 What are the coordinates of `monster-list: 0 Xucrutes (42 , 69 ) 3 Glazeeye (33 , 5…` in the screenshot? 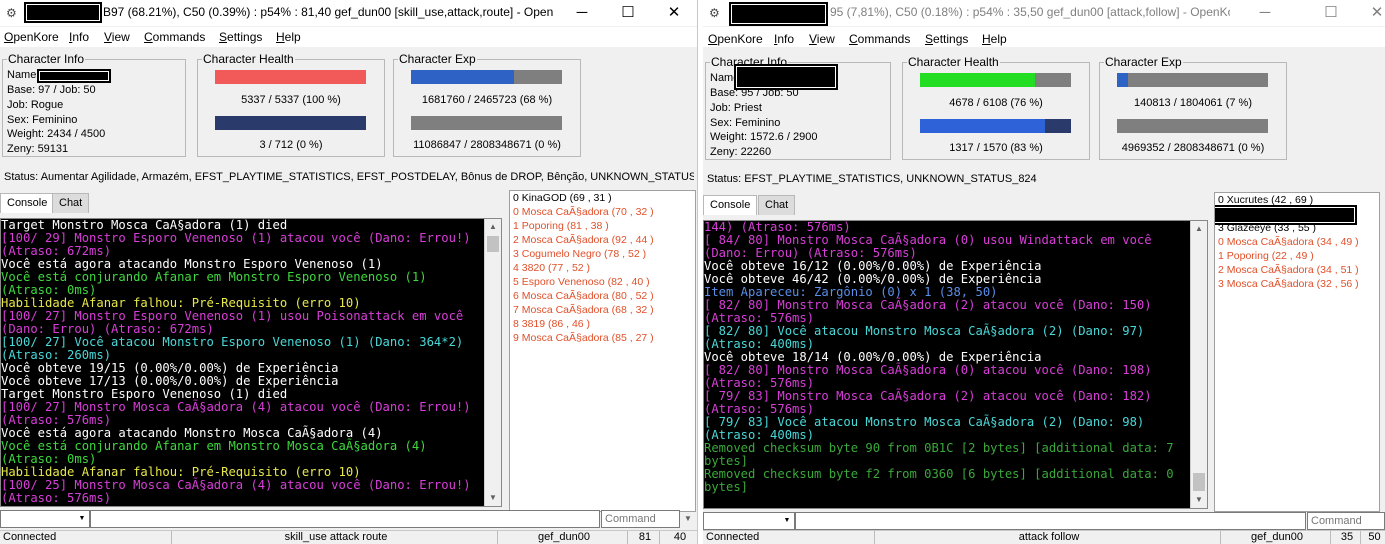 It's located at (1297, 352).